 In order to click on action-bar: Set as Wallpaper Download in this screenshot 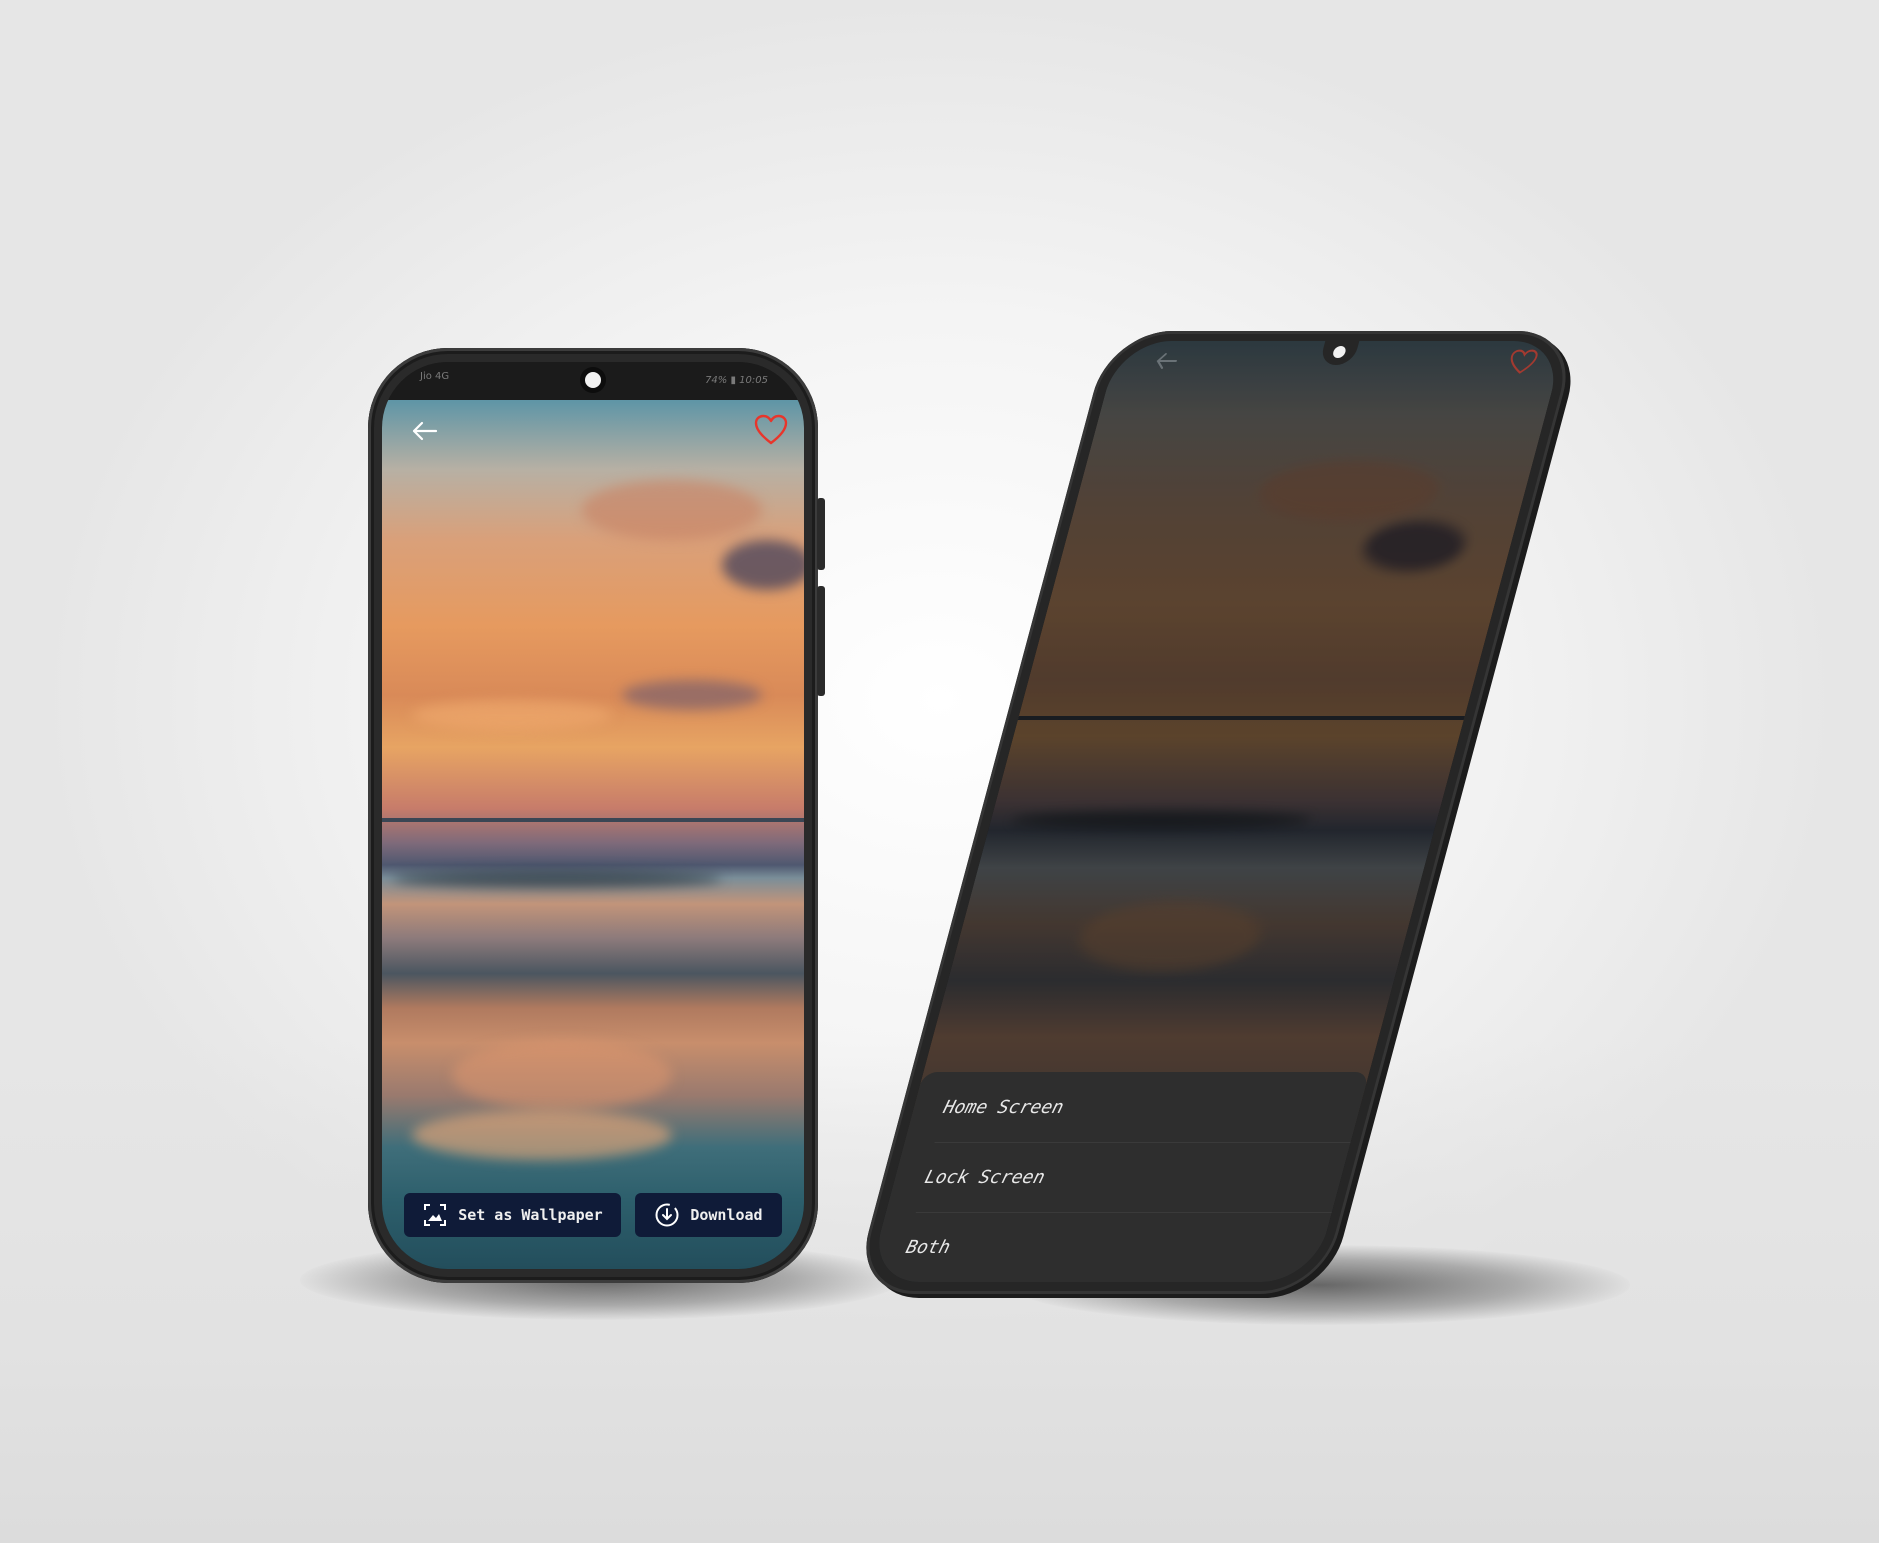, I will do `click(593, 1216)`.